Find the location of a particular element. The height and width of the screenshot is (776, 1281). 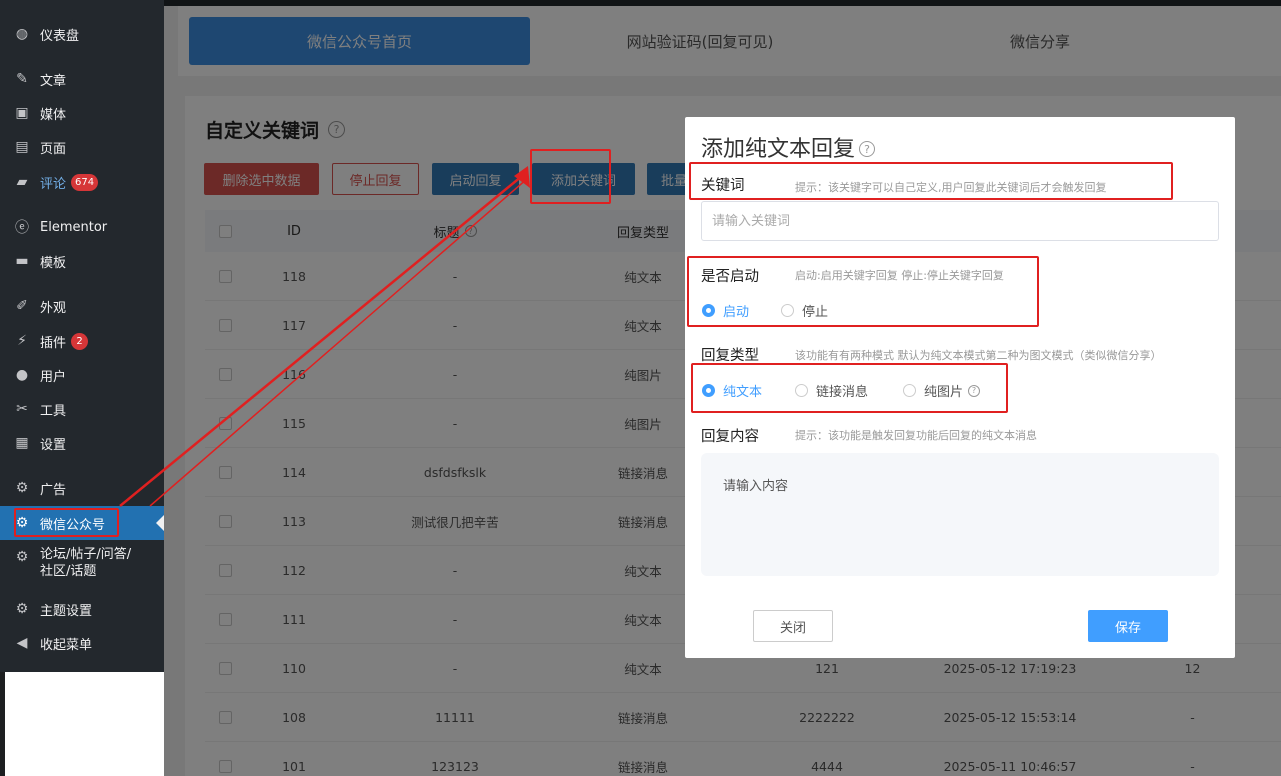

annotation-box-reply-type is located at coordinates (849, 388).